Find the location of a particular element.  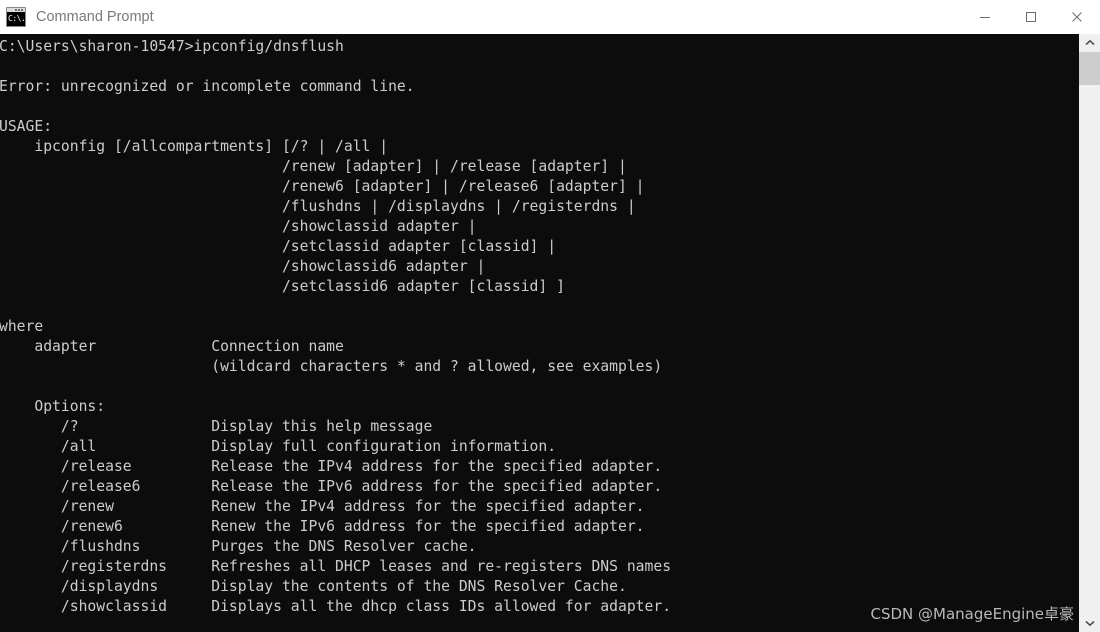

scroll-down-icon is located at coordinates (1089, 623).